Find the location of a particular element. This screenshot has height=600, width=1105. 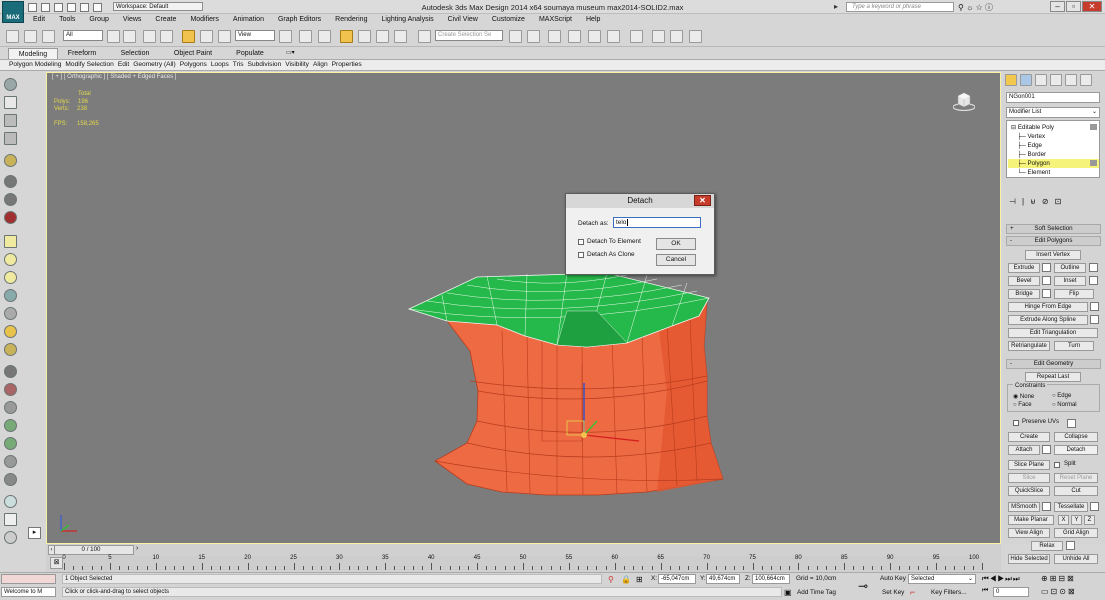

select-and-move-icon is located at coordinates (188, 36).